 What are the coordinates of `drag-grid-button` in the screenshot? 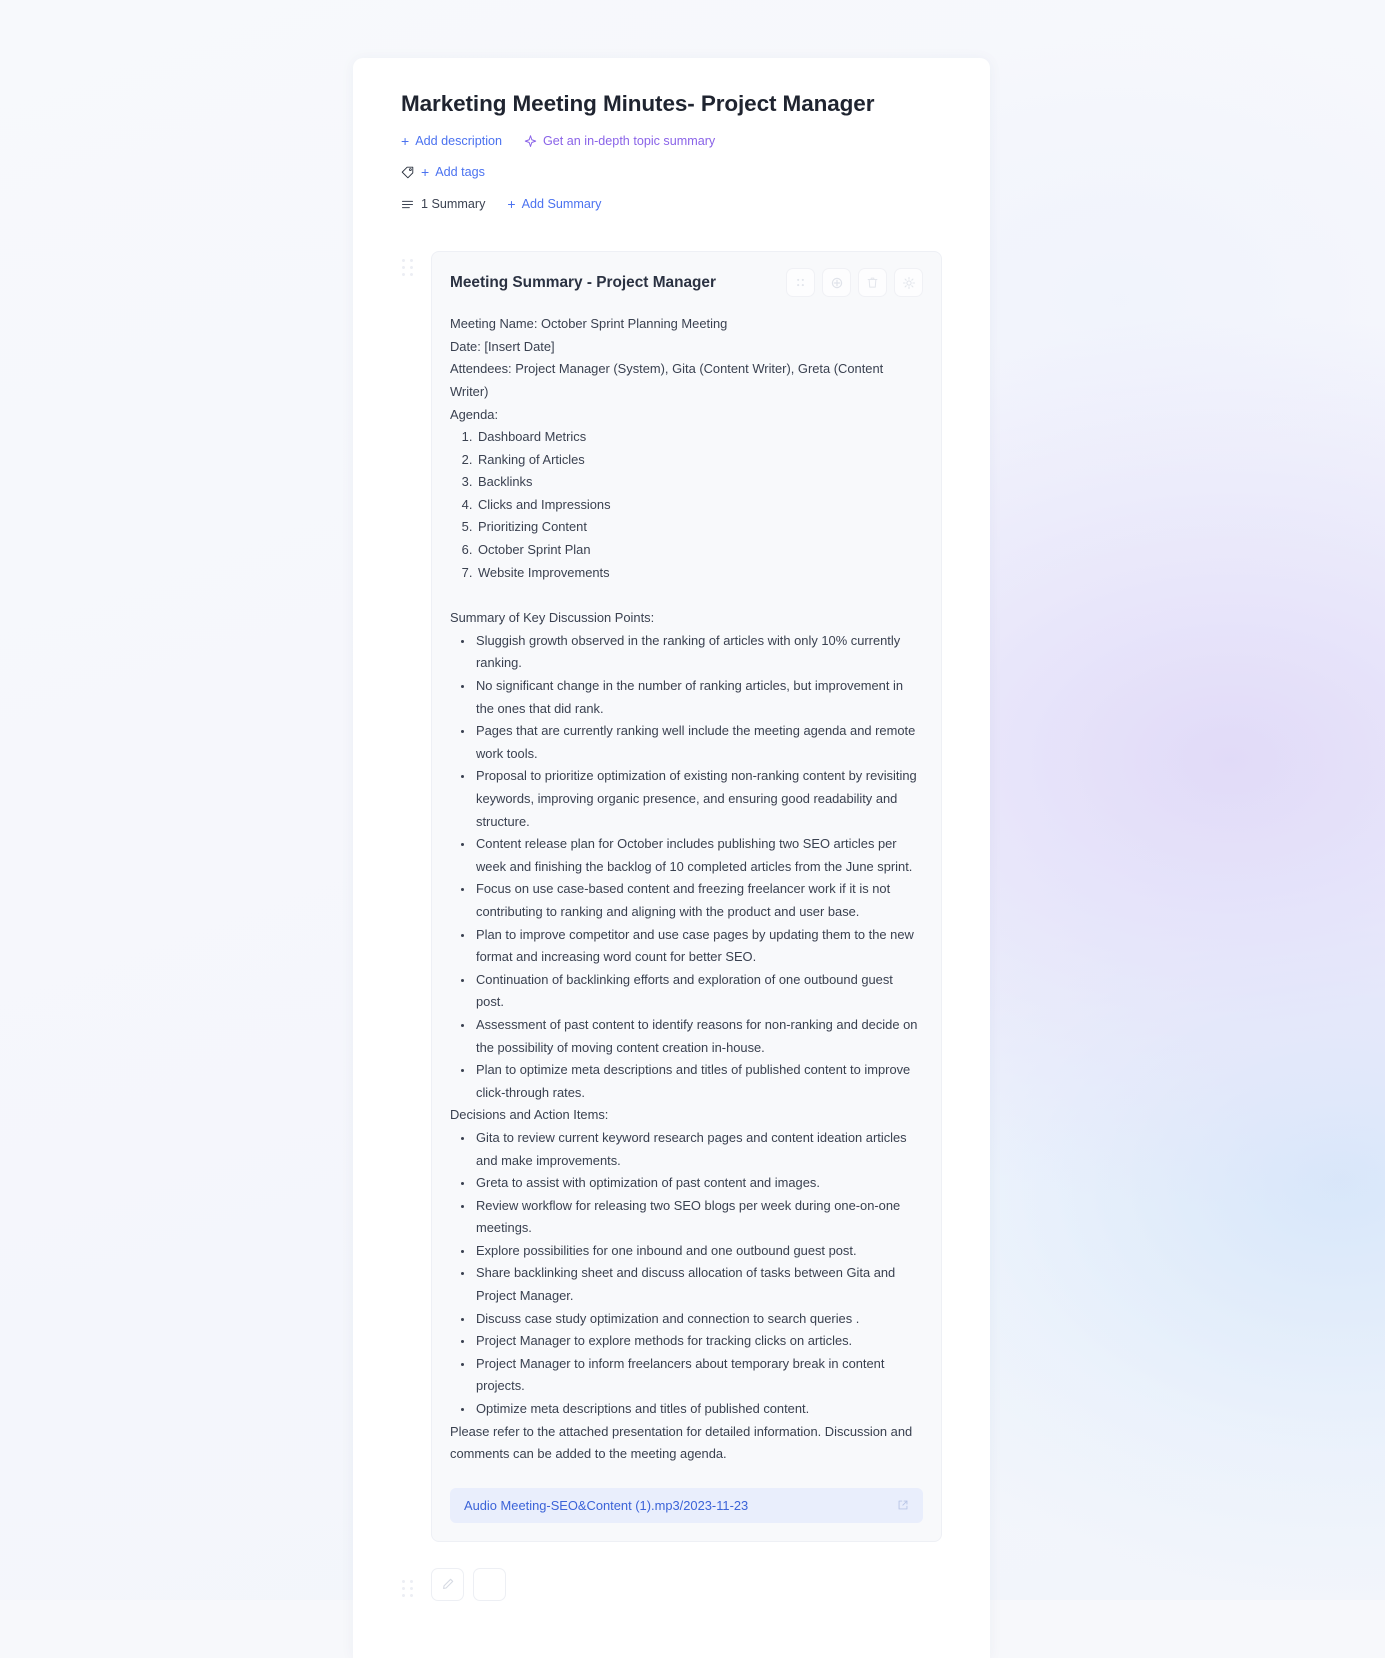 It's located at (800, 283).